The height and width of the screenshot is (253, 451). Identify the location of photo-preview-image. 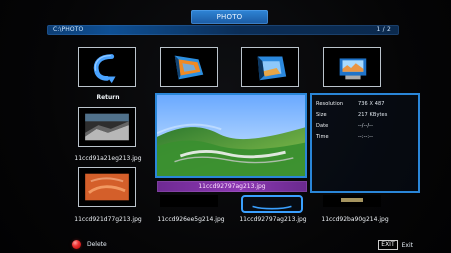
(231, 135).